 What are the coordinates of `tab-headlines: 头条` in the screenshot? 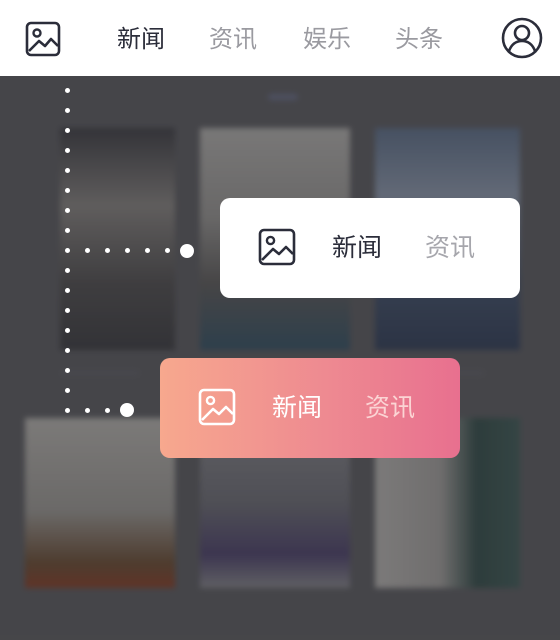 It's located at (419, 39).